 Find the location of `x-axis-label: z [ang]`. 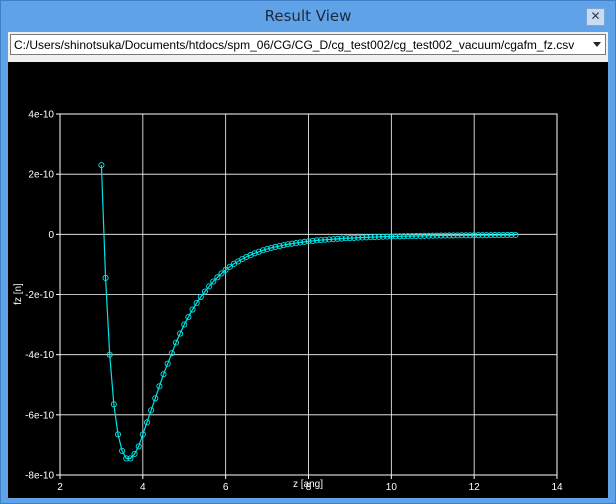

x-axis-label: z [ang] is located at coordinates (308, 484).